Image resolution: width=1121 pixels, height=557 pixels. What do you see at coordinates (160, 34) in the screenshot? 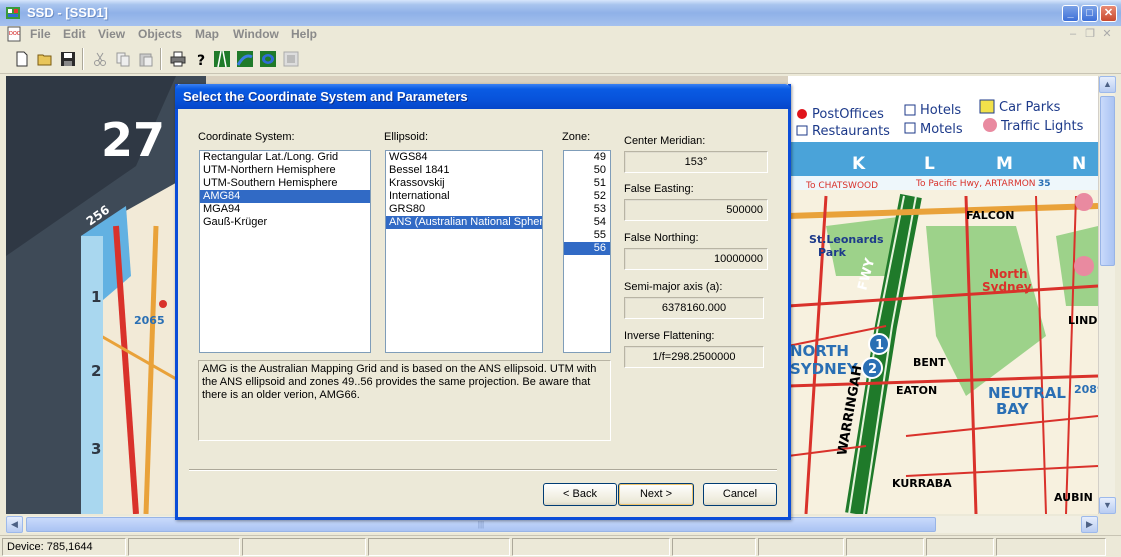
I see `menu-objects: Objects` at bounding box center [160, 34].